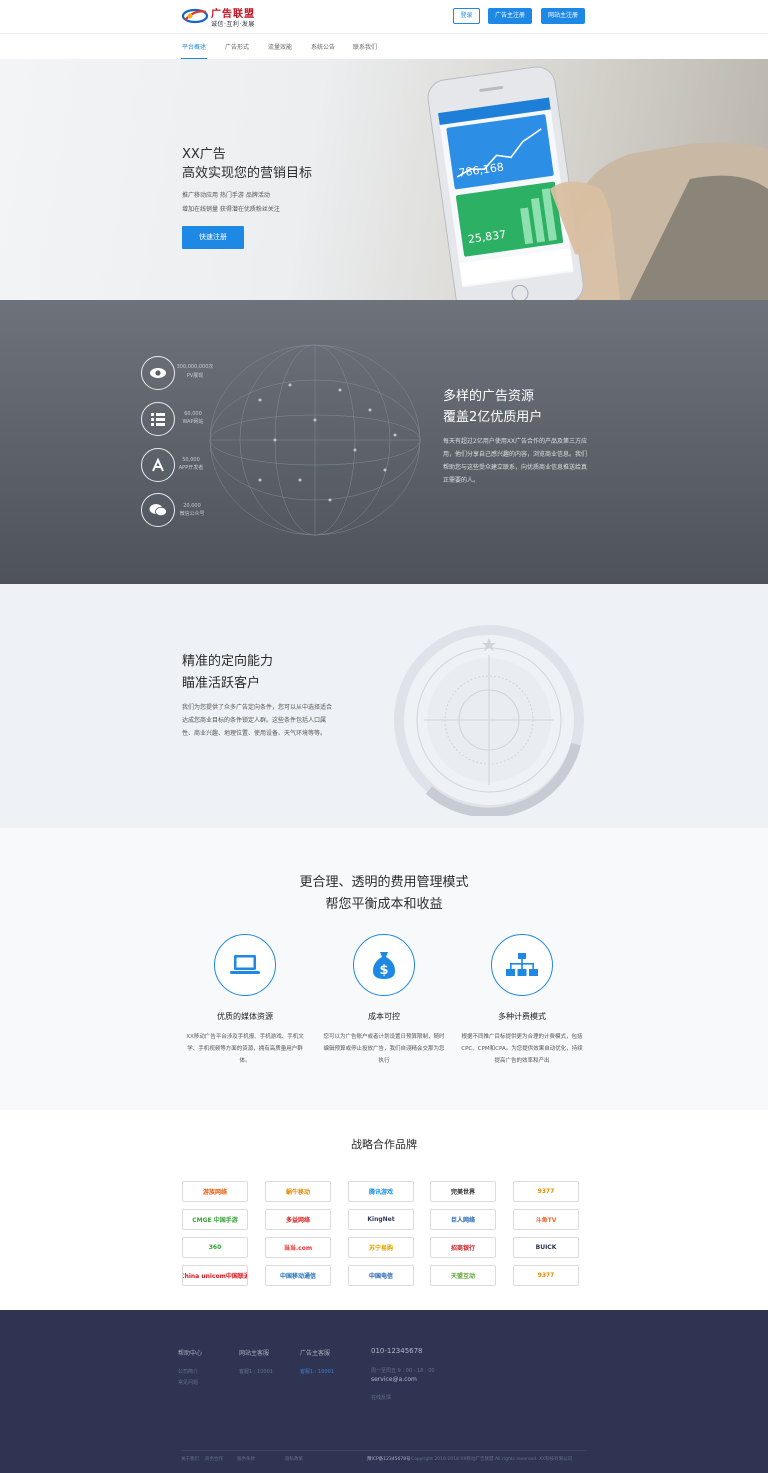 This screenshot has width=768, height=1473. Describe the element at coordinates (317, 1371) in the screenshot. I see `footer-advertiser-service-1: 客服1 : 10001` at that location.